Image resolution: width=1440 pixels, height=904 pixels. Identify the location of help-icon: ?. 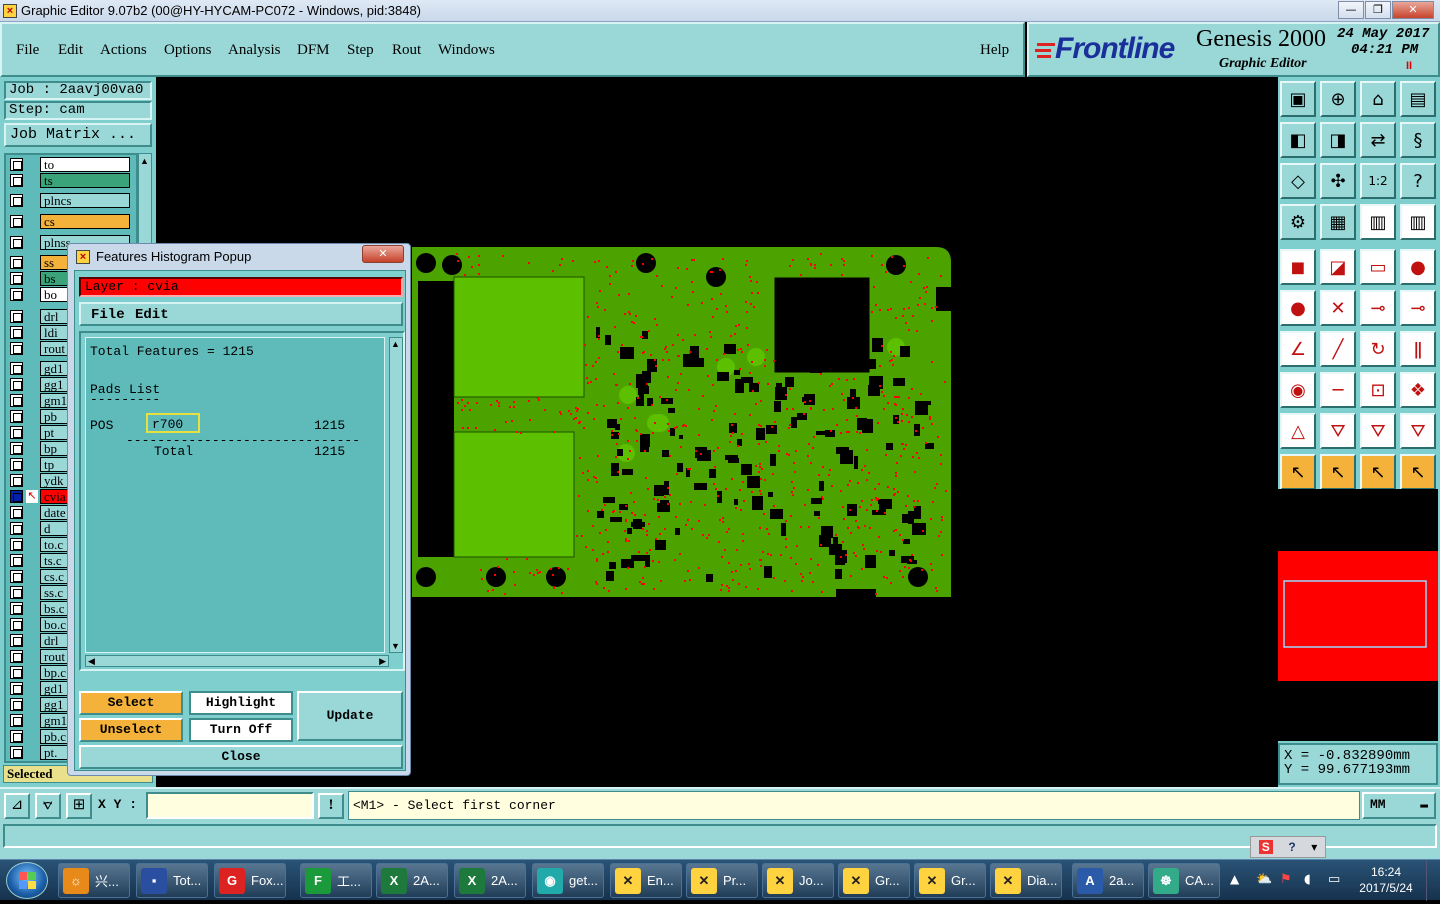
(1291, 847).